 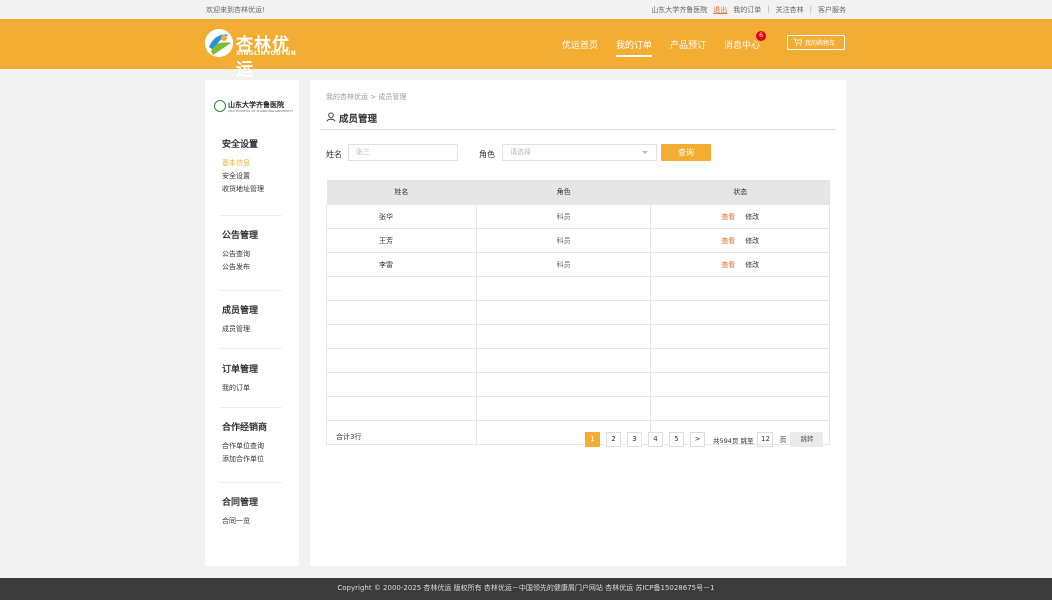 I want to click on role-label: 角色, so click(x=487, y=154).